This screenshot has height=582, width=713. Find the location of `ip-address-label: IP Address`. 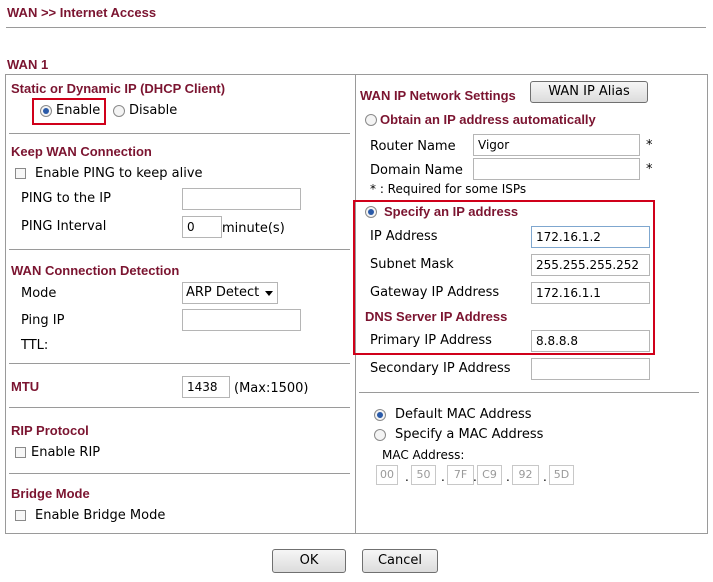

ip-address-label: IP Address is located at coordinates (404, 236).